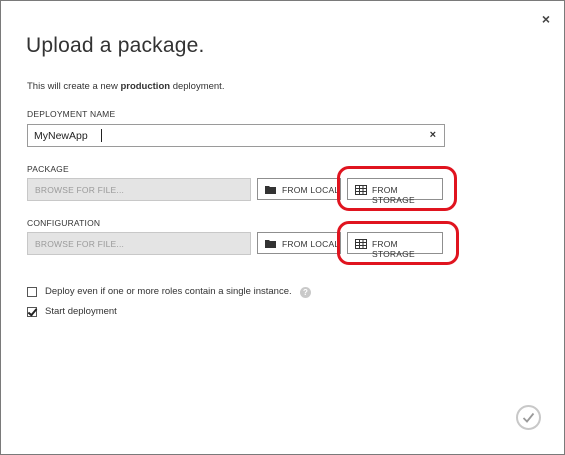 This screenshot has height=455, width=565. Describe the element at coordinates (197, 86) in the screenshot. I see `intro-suffix: deployment.` at that location.